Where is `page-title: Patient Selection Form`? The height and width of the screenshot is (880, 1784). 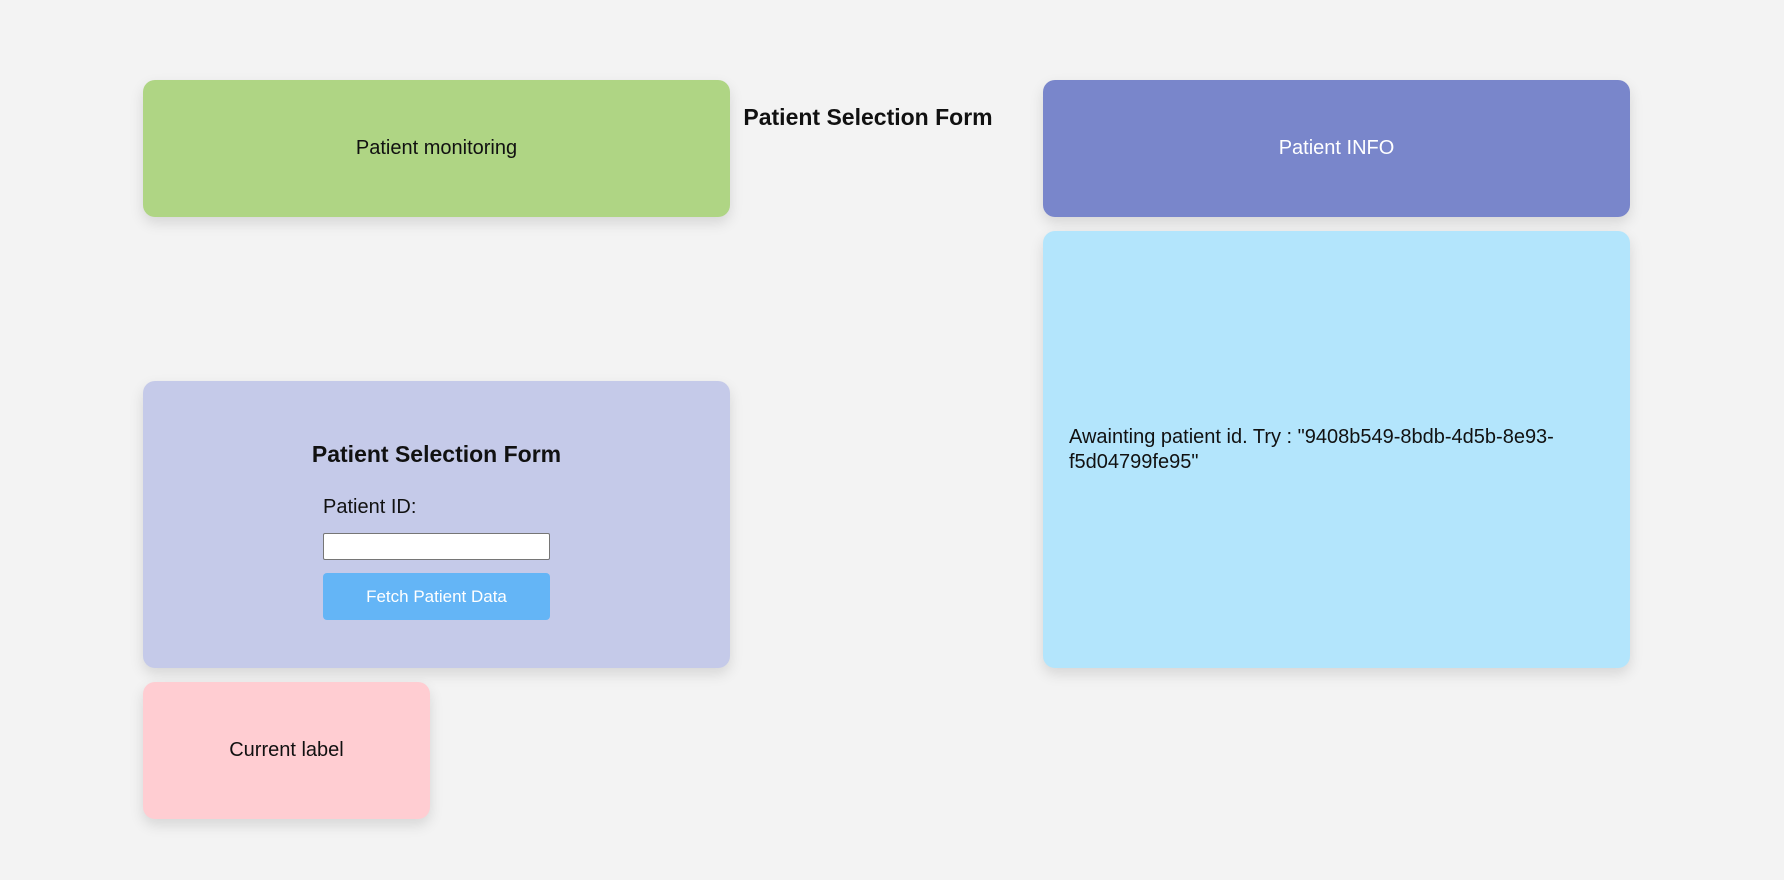
page-title: Patient Selection Form is located at coordinates (868, 117).